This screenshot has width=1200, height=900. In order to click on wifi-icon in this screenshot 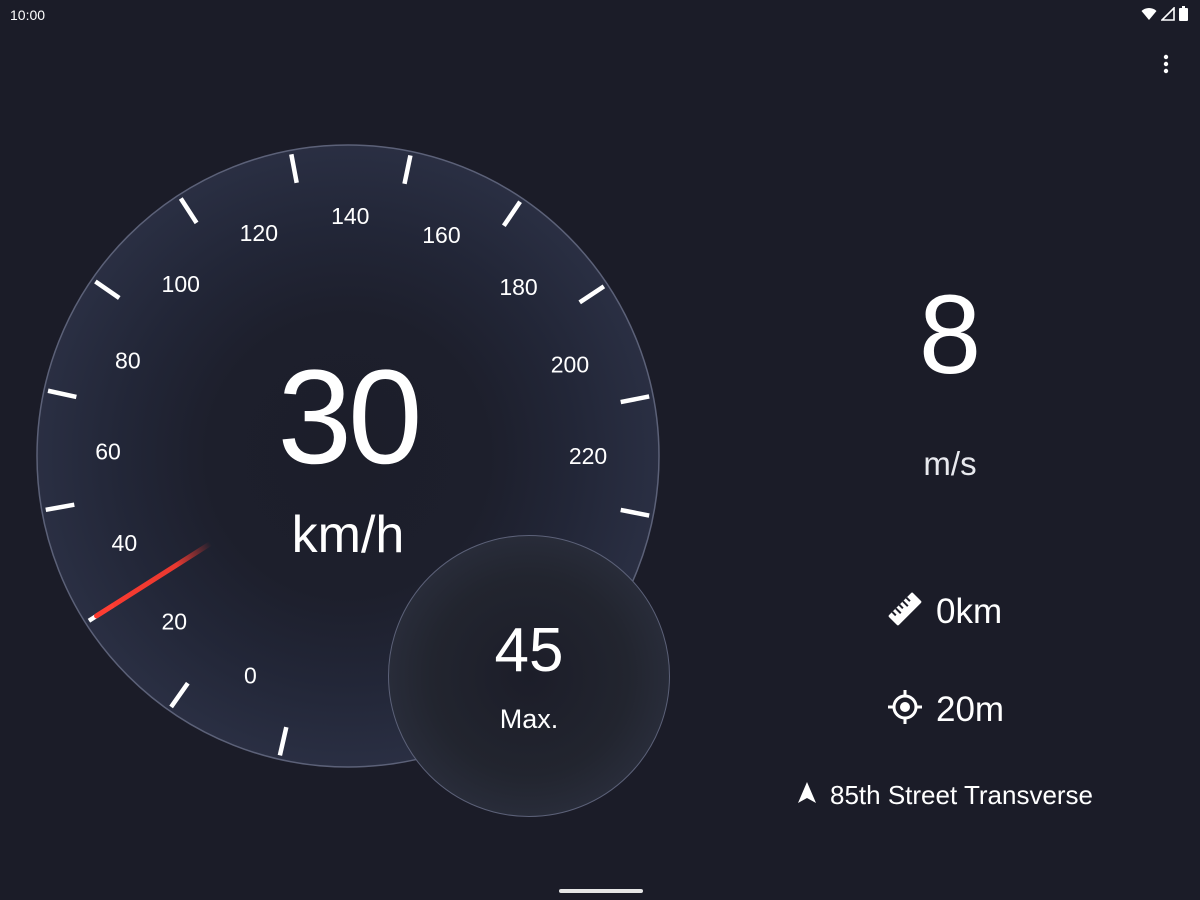, I will do `click(1149, 14)`.